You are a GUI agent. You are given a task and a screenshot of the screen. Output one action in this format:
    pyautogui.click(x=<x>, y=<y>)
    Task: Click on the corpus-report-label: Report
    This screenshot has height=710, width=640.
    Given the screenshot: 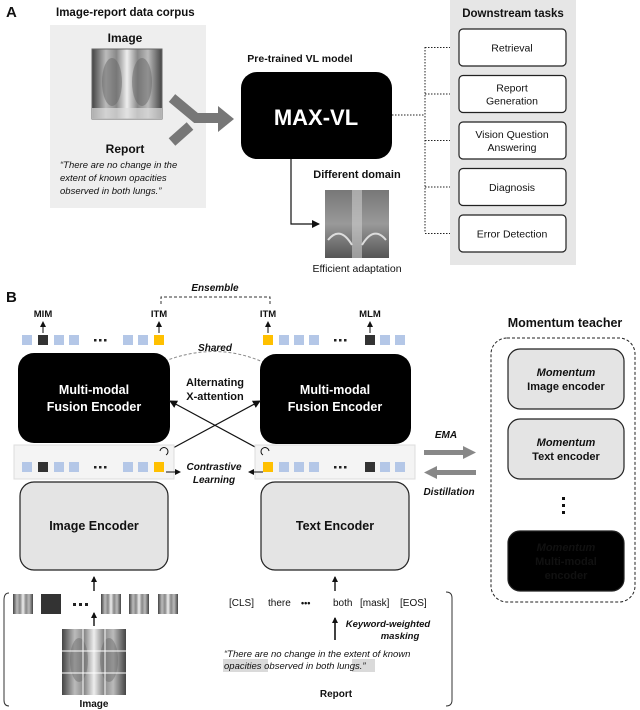 What is the action you would take?
    pyautogui.click(x=125, y=149)
    